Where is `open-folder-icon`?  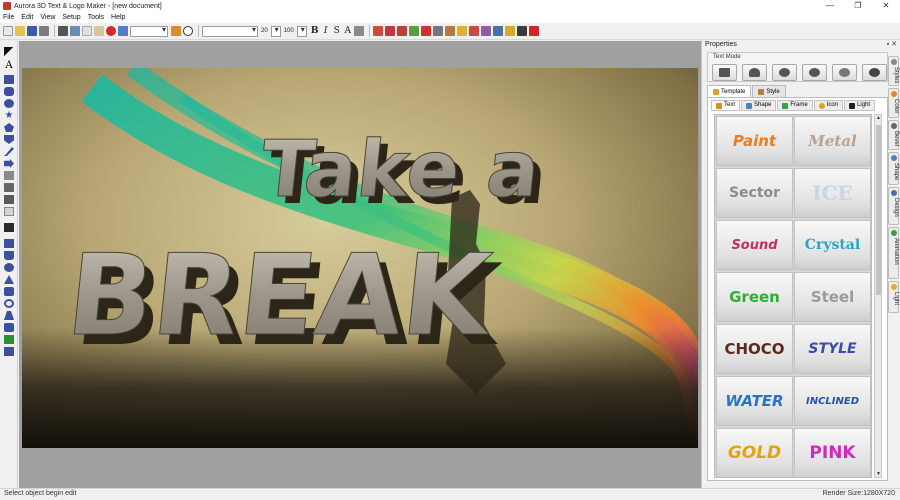 open-folder-icon is located at coordinates (20, 31).